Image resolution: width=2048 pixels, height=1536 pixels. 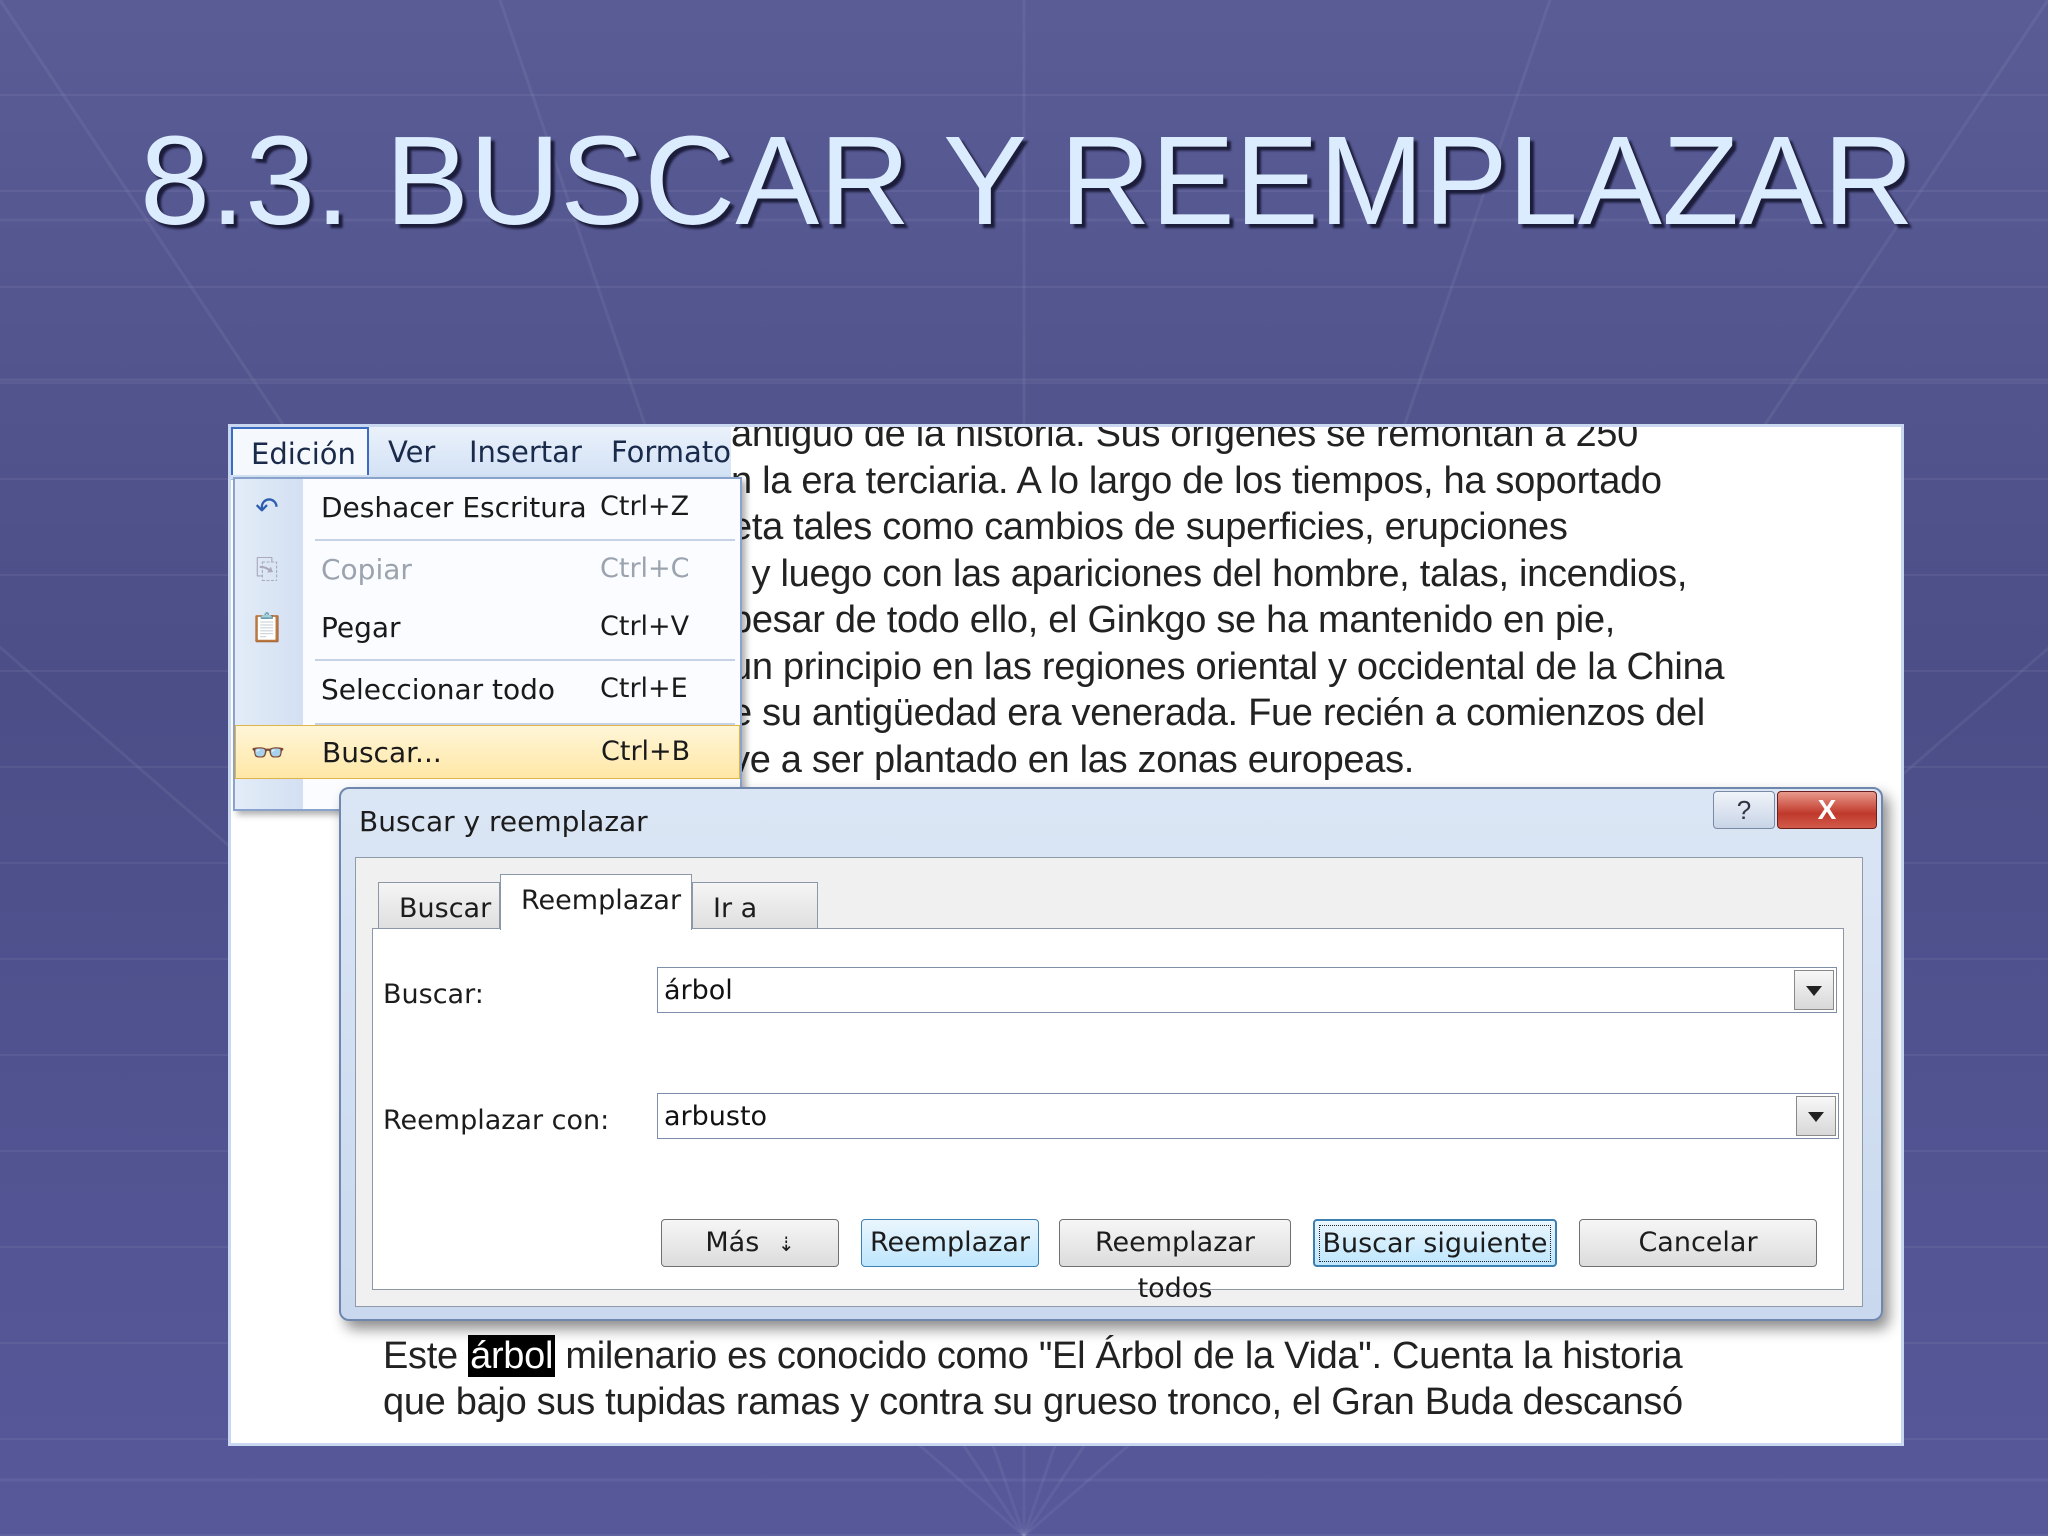 I want to click on chevron-down-icon: ⇣, so click(x=786, y=1244).